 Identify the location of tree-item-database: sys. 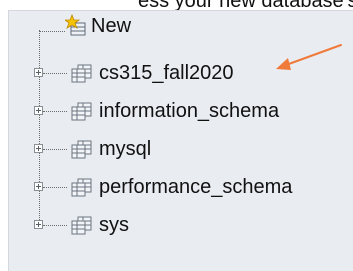
(181, 228).